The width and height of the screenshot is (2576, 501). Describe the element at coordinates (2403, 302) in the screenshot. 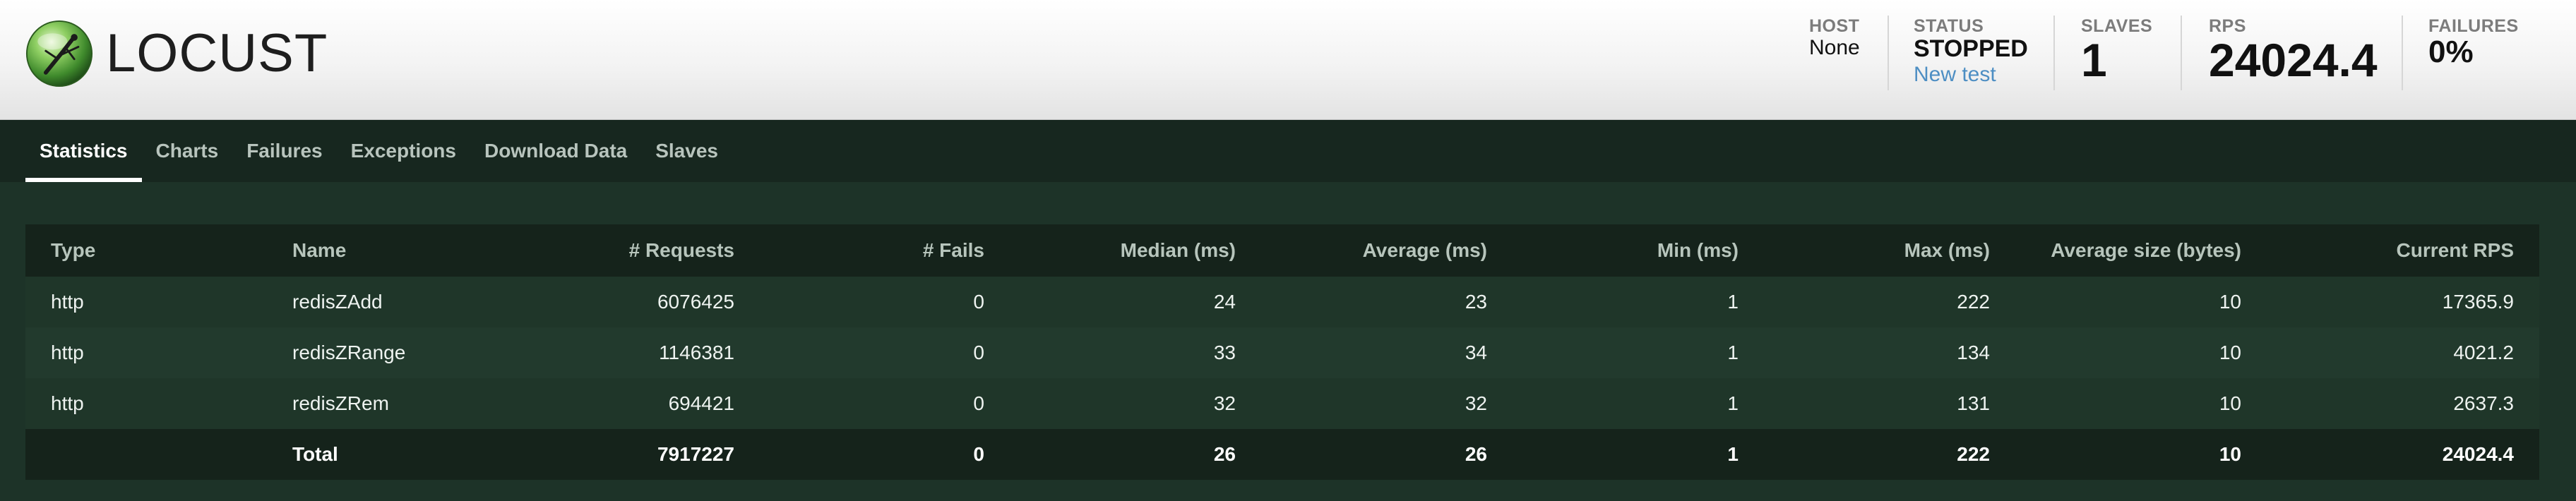

I see `cell-current-rps: 17365.9` at that location.